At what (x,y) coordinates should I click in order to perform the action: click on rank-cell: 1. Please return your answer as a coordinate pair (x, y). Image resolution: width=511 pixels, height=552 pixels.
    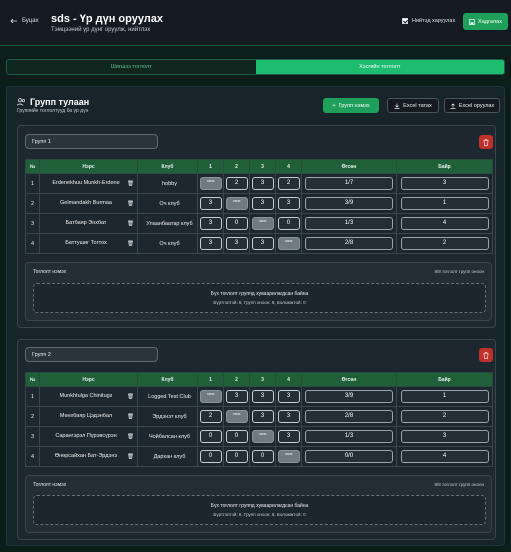
    Looking at the image, I should click on (444, 396).